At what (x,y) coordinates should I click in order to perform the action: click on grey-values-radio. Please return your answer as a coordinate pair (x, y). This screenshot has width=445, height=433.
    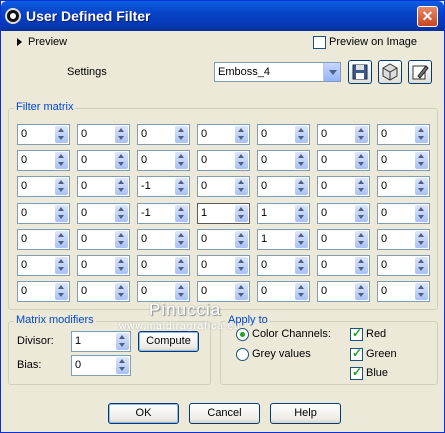
    Looking at the image, I should click on (242, 354).